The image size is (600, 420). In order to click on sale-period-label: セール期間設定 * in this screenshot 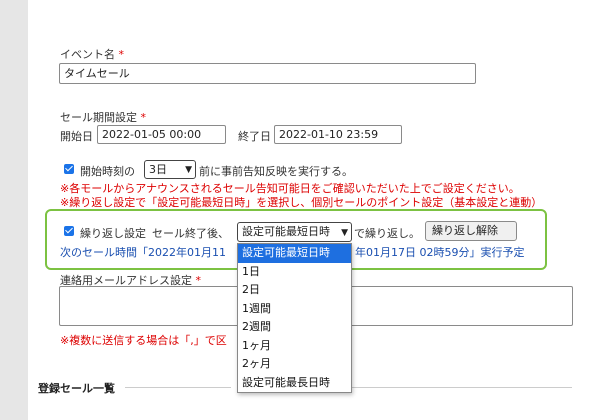, I will do `click(103, 117)`.